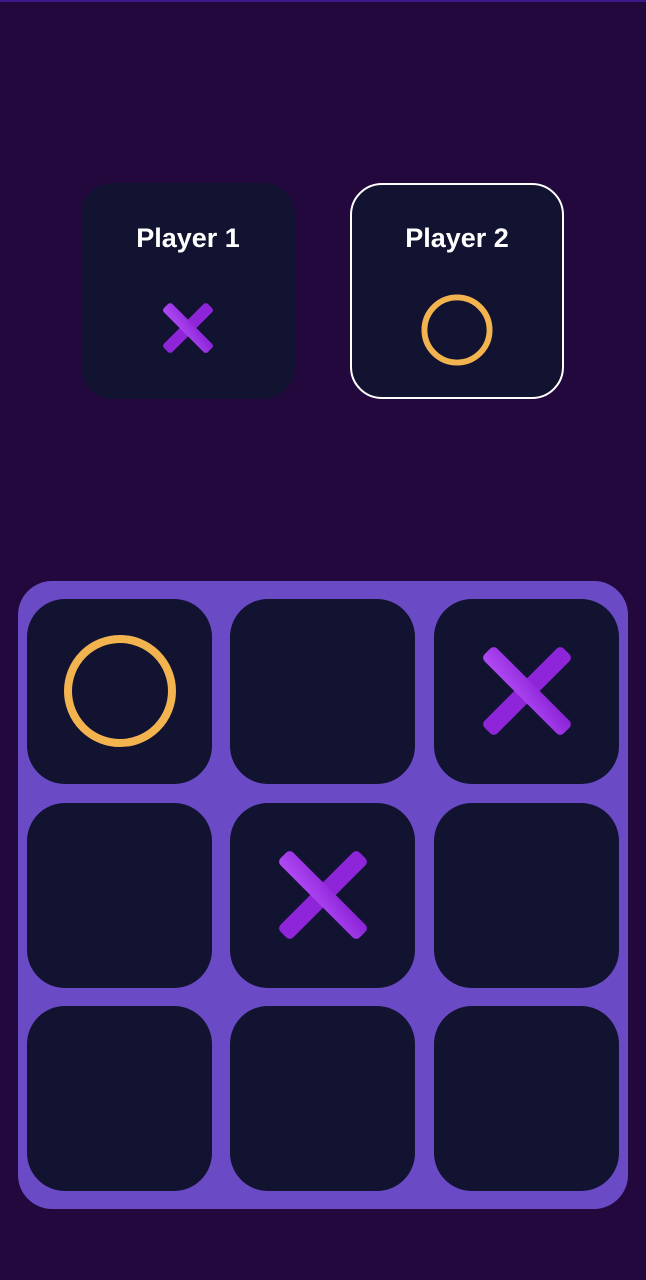  I want to click on player-1-name: Player 1, so click(188, 238).